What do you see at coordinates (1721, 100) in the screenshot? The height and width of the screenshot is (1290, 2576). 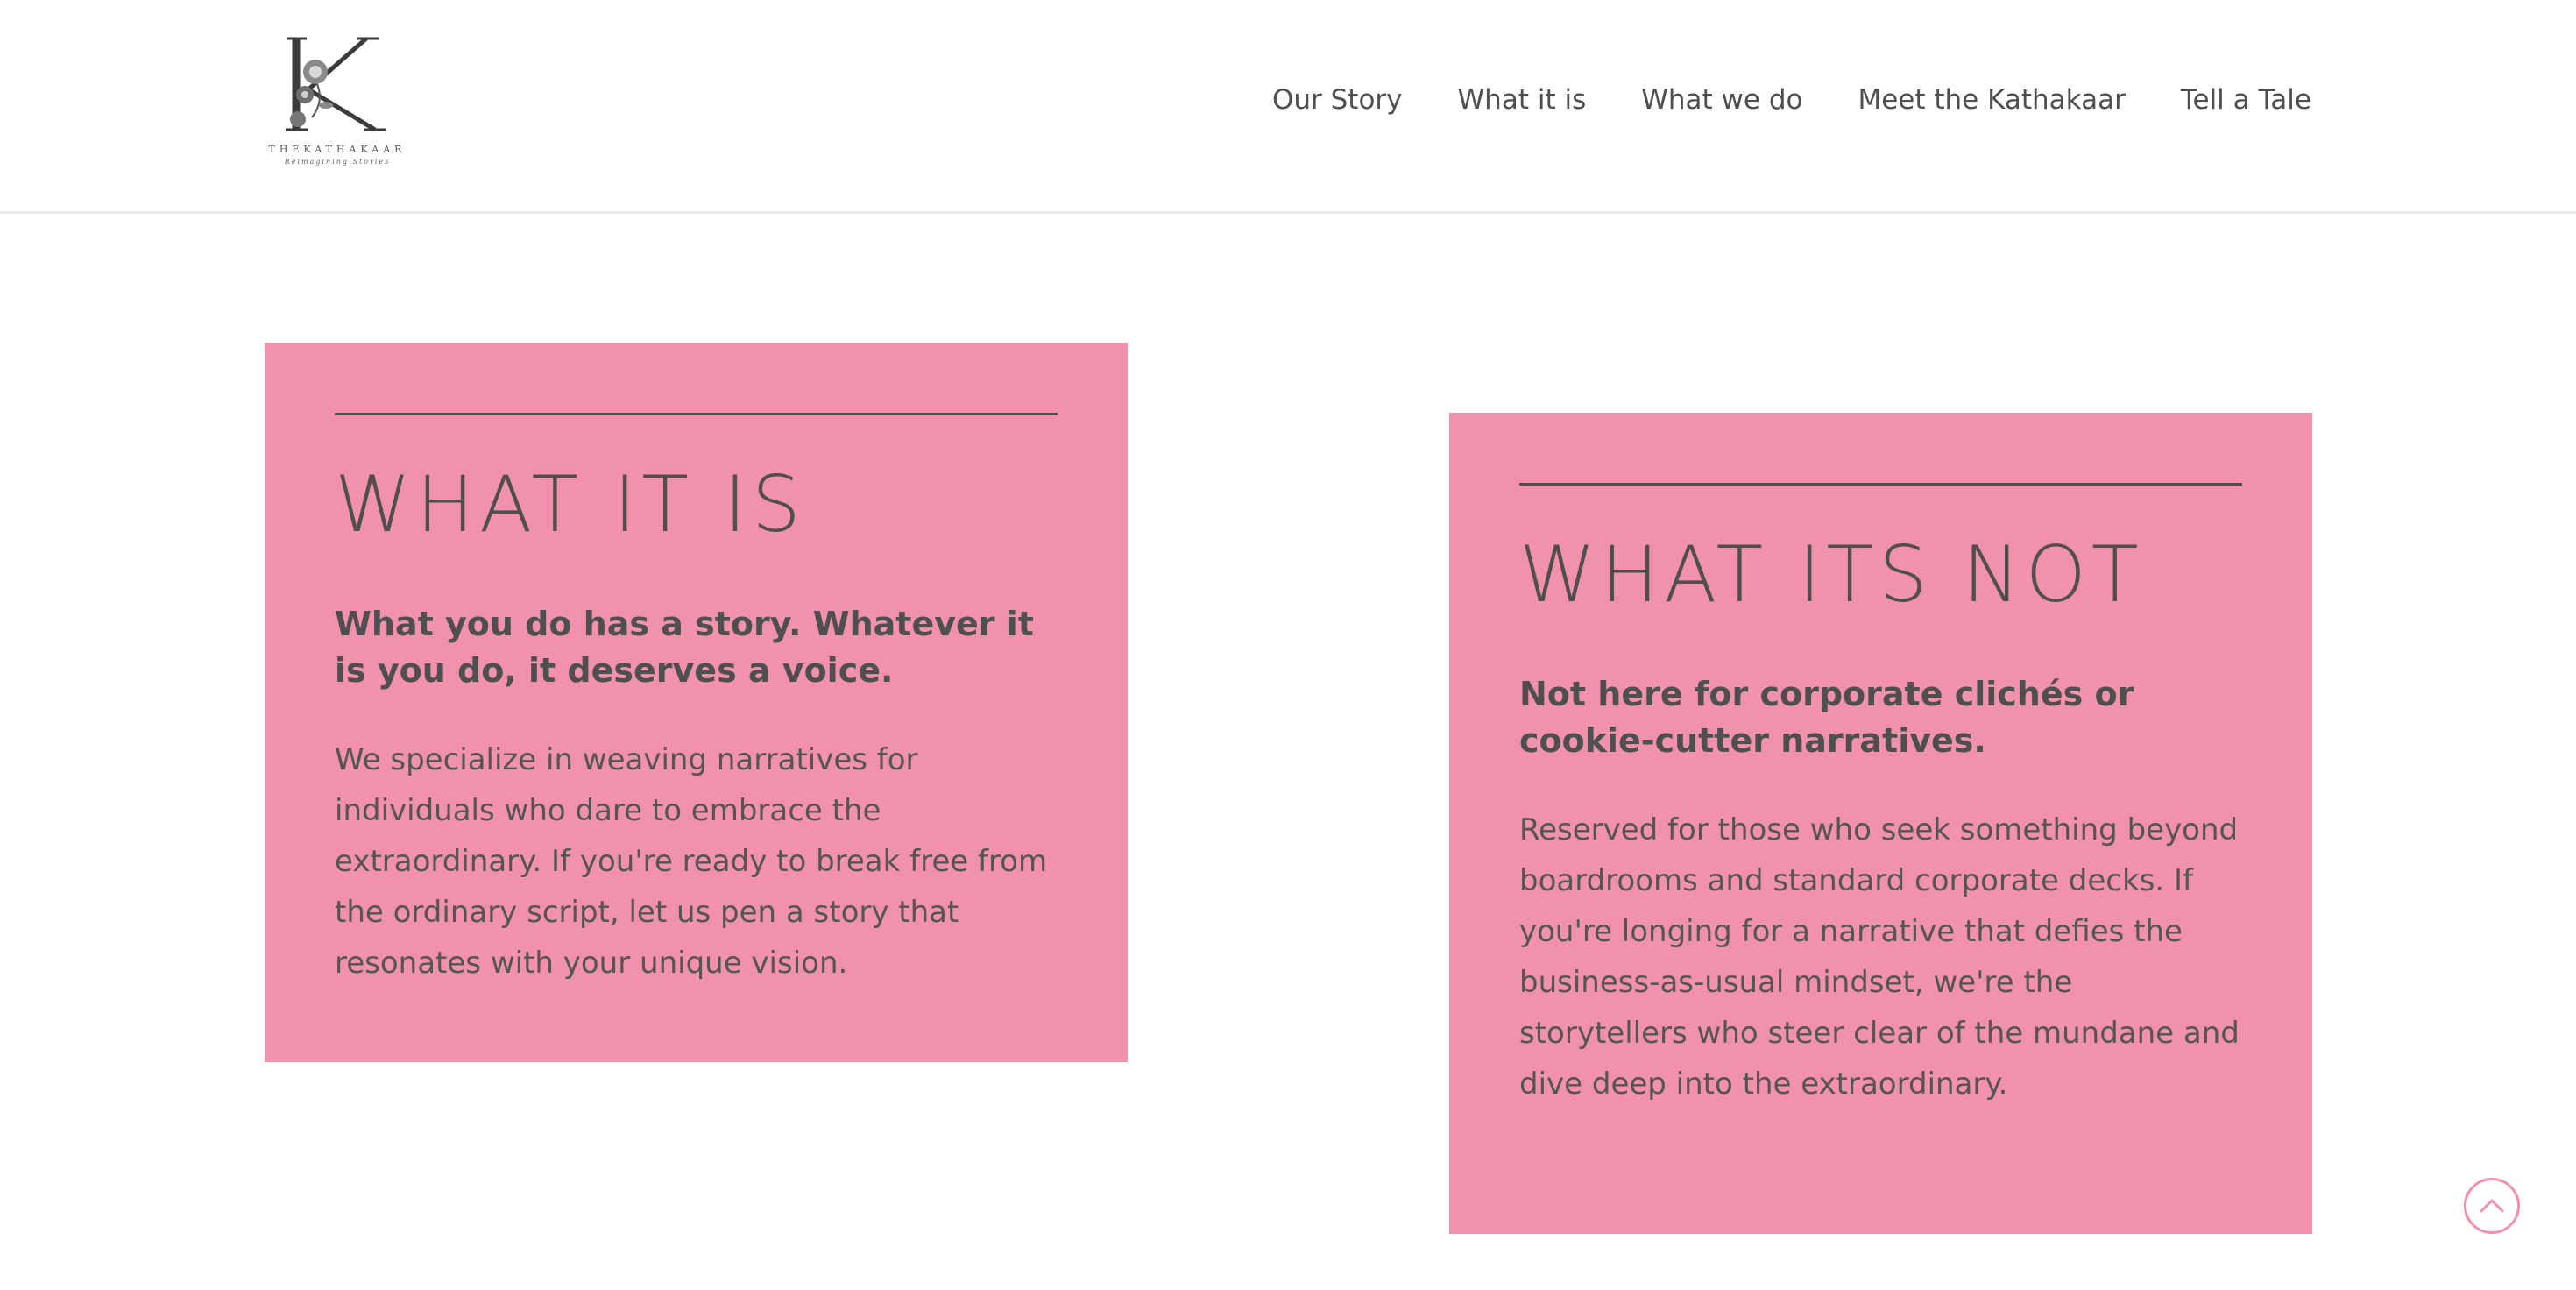 I see `nav-what-we-do: What we do` at bounding box center [1721, 100].